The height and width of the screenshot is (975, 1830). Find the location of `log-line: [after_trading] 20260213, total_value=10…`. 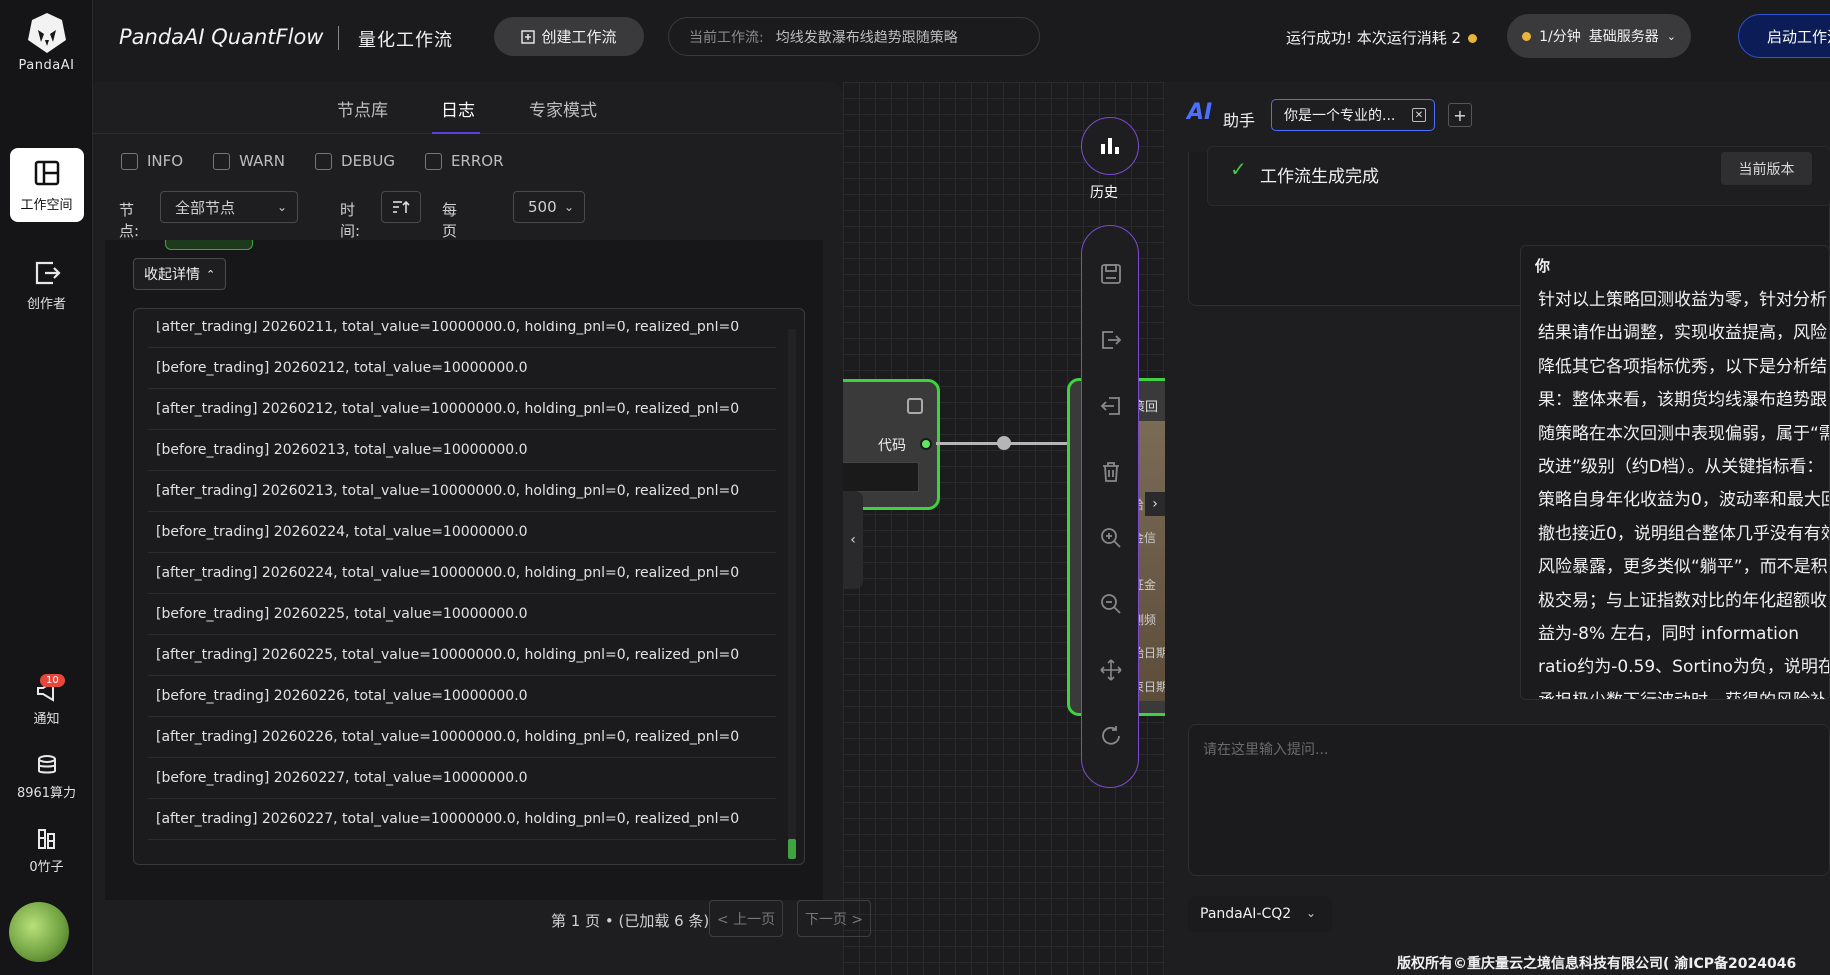

log-line: [after_trading] 20260213, total_value=10… is located at coordinates (462, 491).